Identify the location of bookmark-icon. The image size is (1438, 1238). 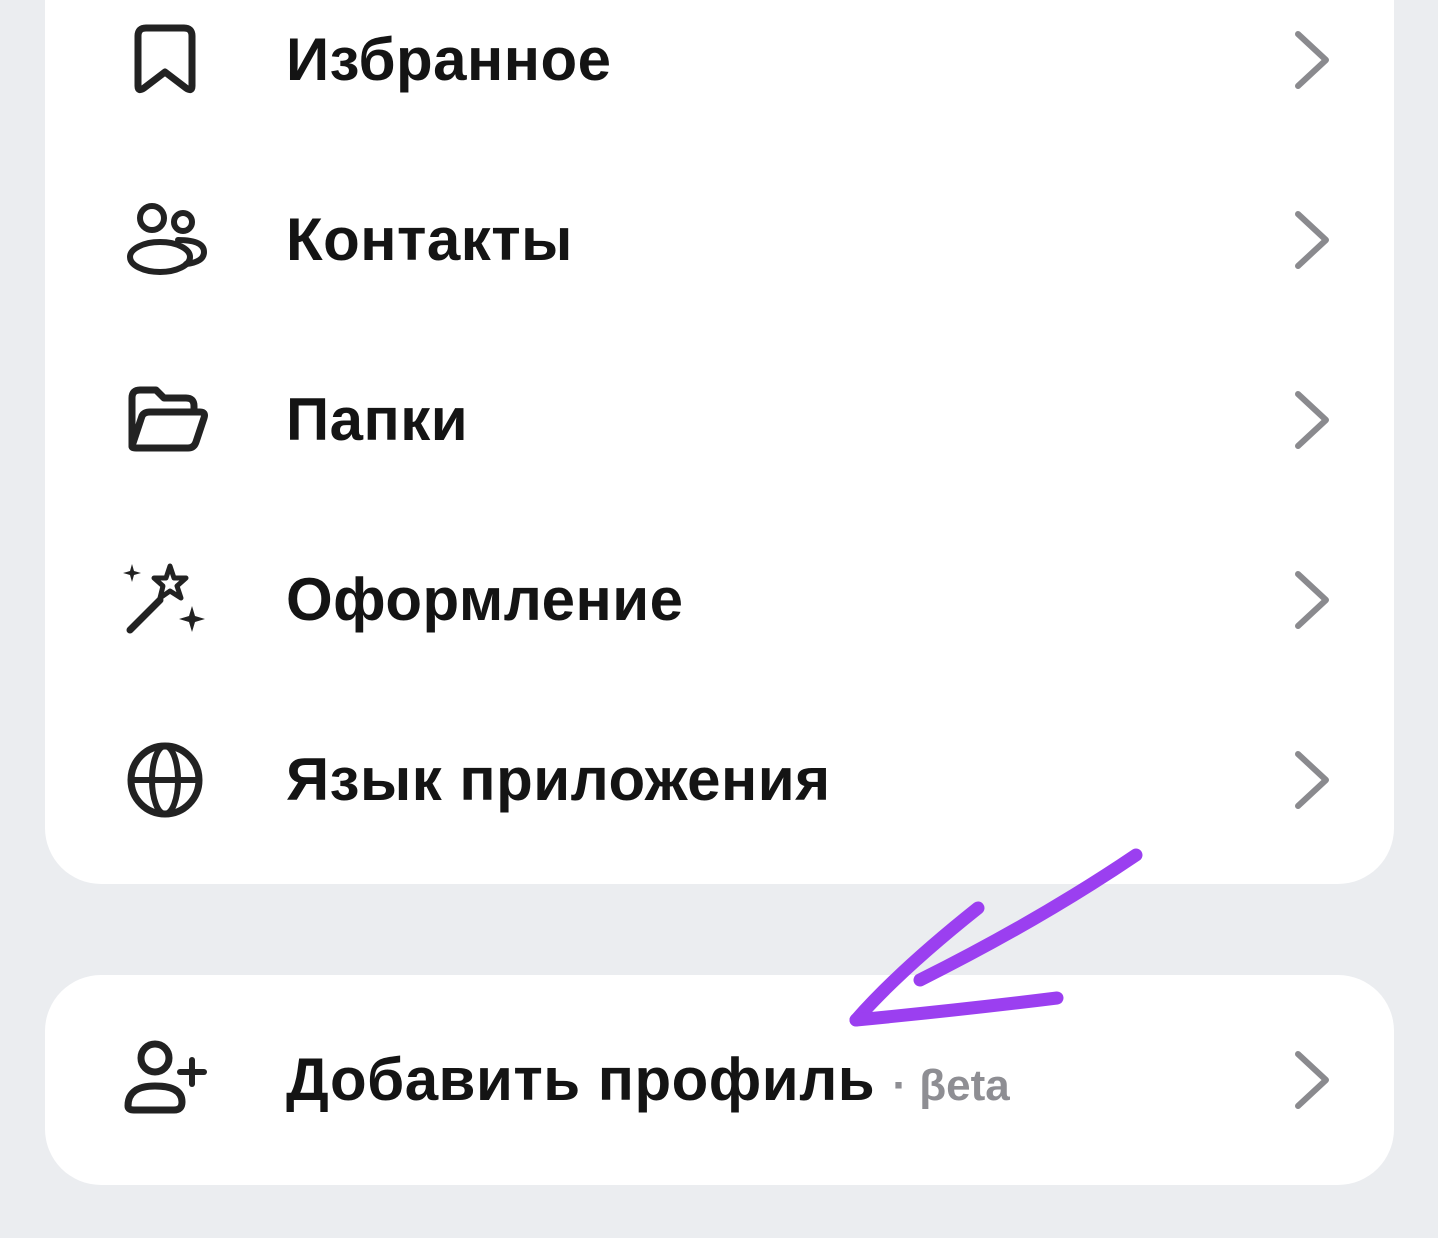
(165, 60).